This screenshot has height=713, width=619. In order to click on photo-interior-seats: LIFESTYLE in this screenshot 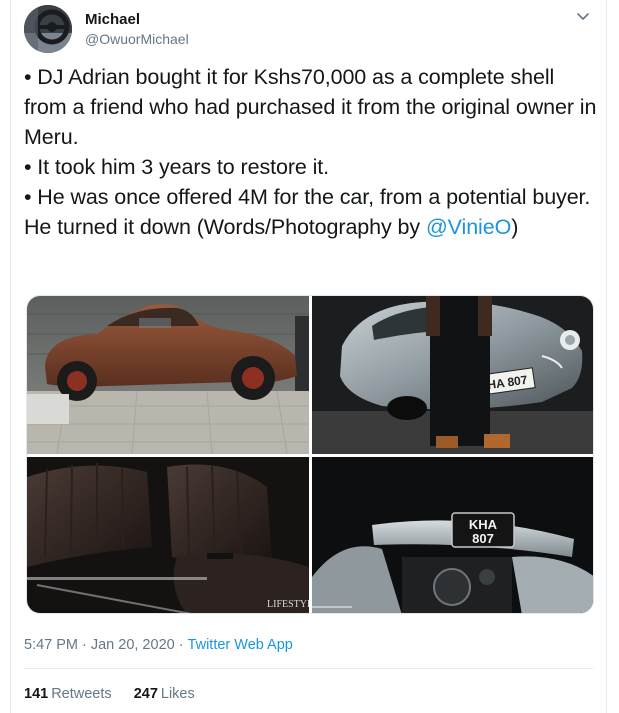, I will do `click(168, 535)`.